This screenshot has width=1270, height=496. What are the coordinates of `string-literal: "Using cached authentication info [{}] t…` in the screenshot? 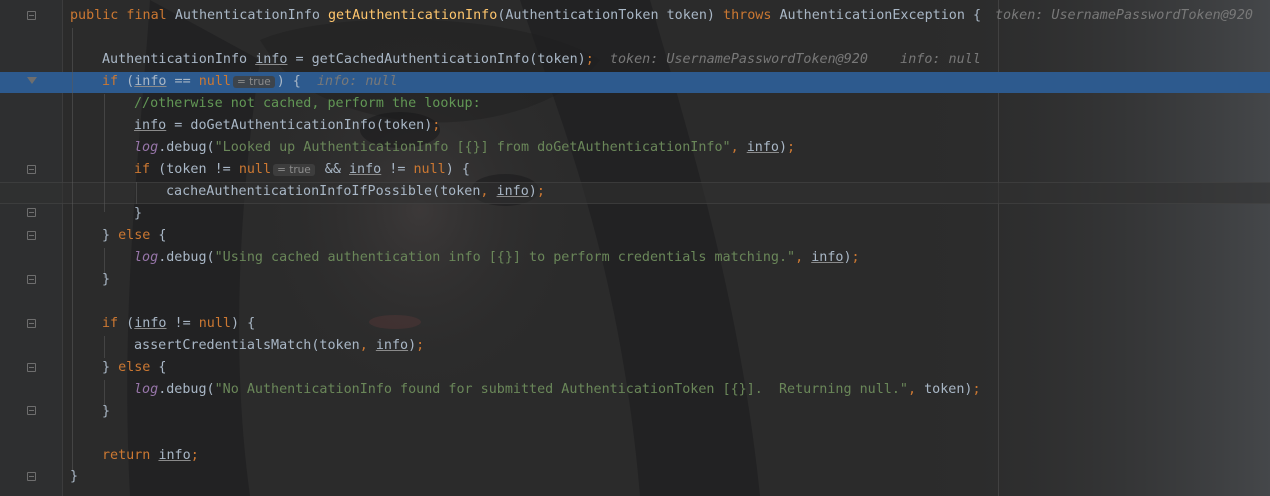 It's located at (505, 257).